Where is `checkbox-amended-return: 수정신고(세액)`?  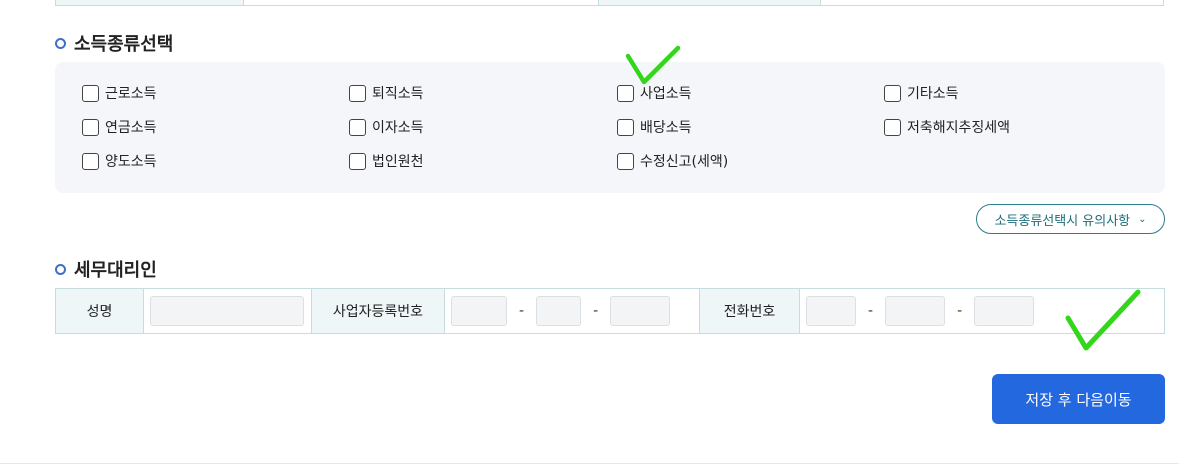
checkbox-amended-return: 수정신고(세액) is located at coordinates (672, 161).